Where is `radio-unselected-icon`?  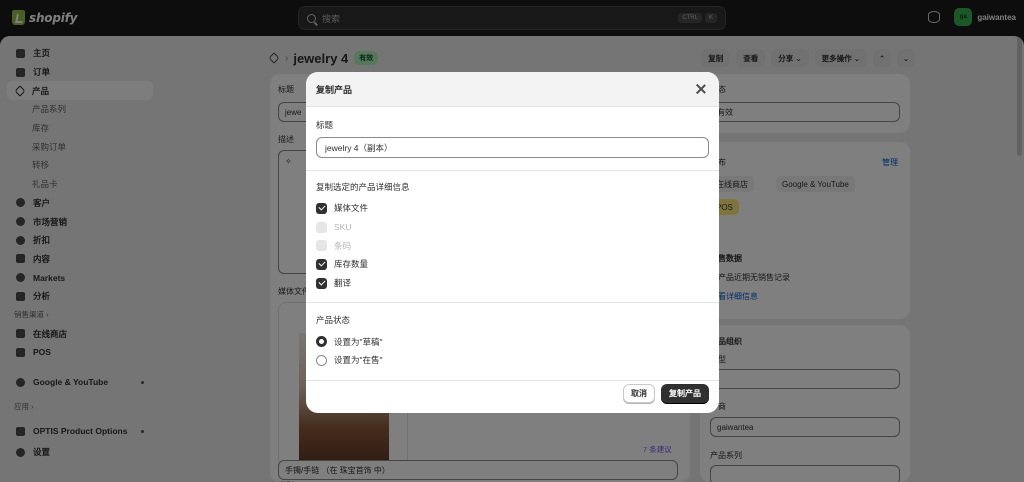 radio-unselected-icon is located at coordinates (321, 360).